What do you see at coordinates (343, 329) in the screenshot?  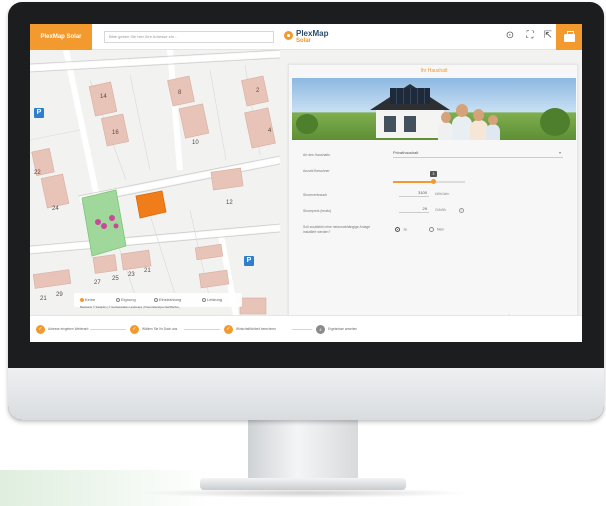 I see `step-label: Ergebnisse ansehen` at bounding box center [343, 329].